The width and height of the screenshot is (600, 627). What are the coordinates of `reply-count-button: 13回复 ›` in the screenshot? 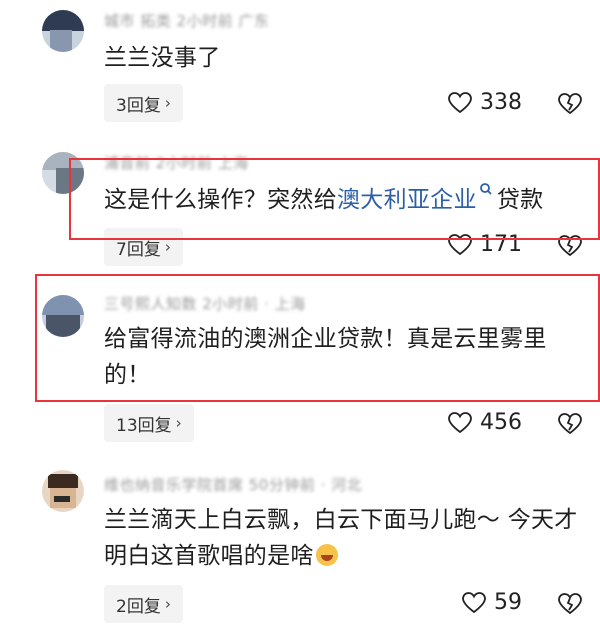 It's located at (149, 423).